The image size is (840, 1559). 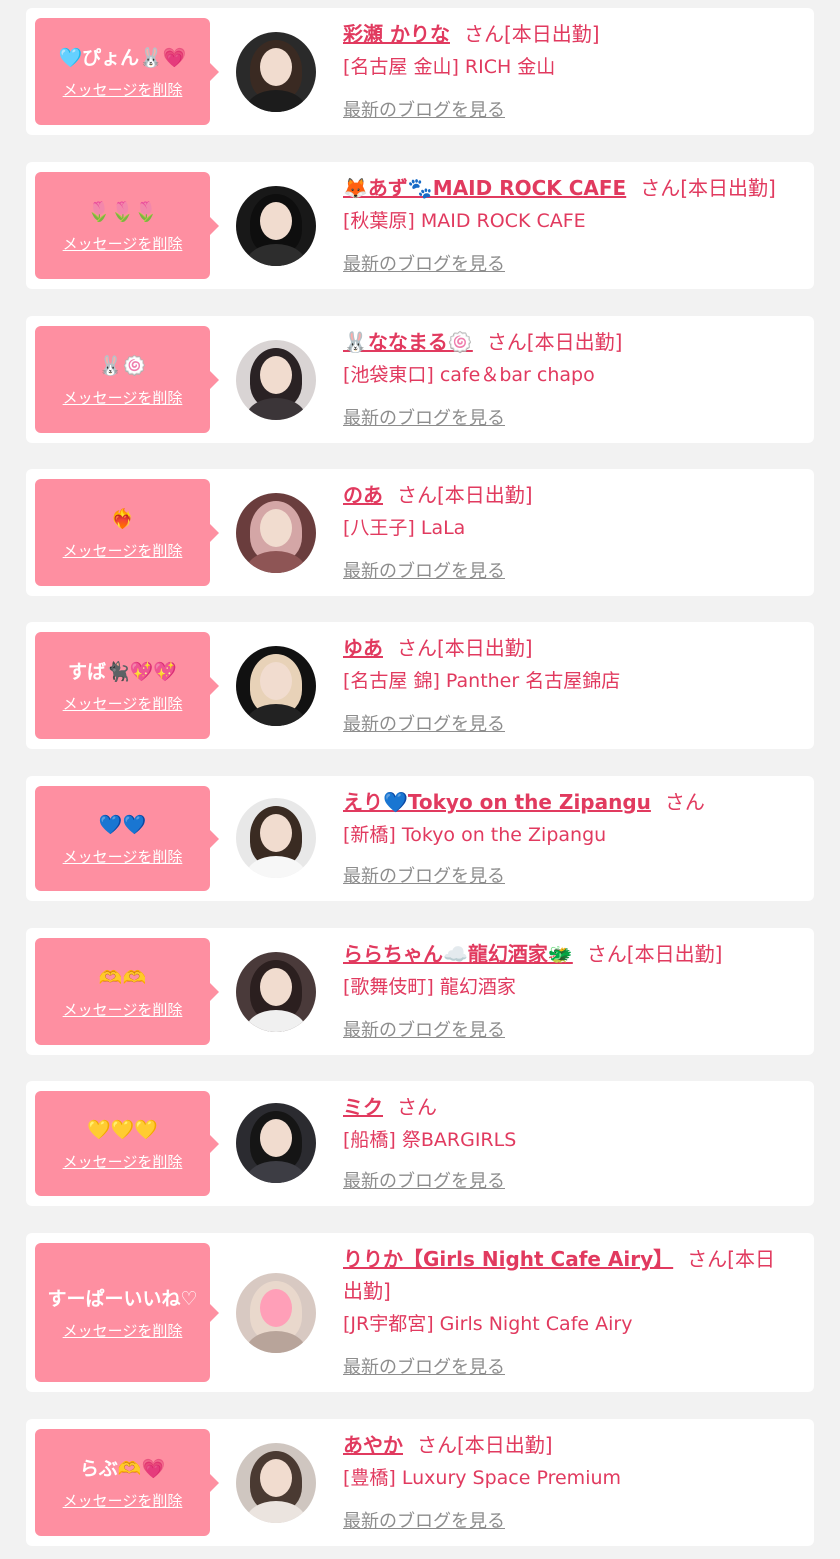 I want to click on shop-label: [八王子] LaLa, so click(x=404, y=528).